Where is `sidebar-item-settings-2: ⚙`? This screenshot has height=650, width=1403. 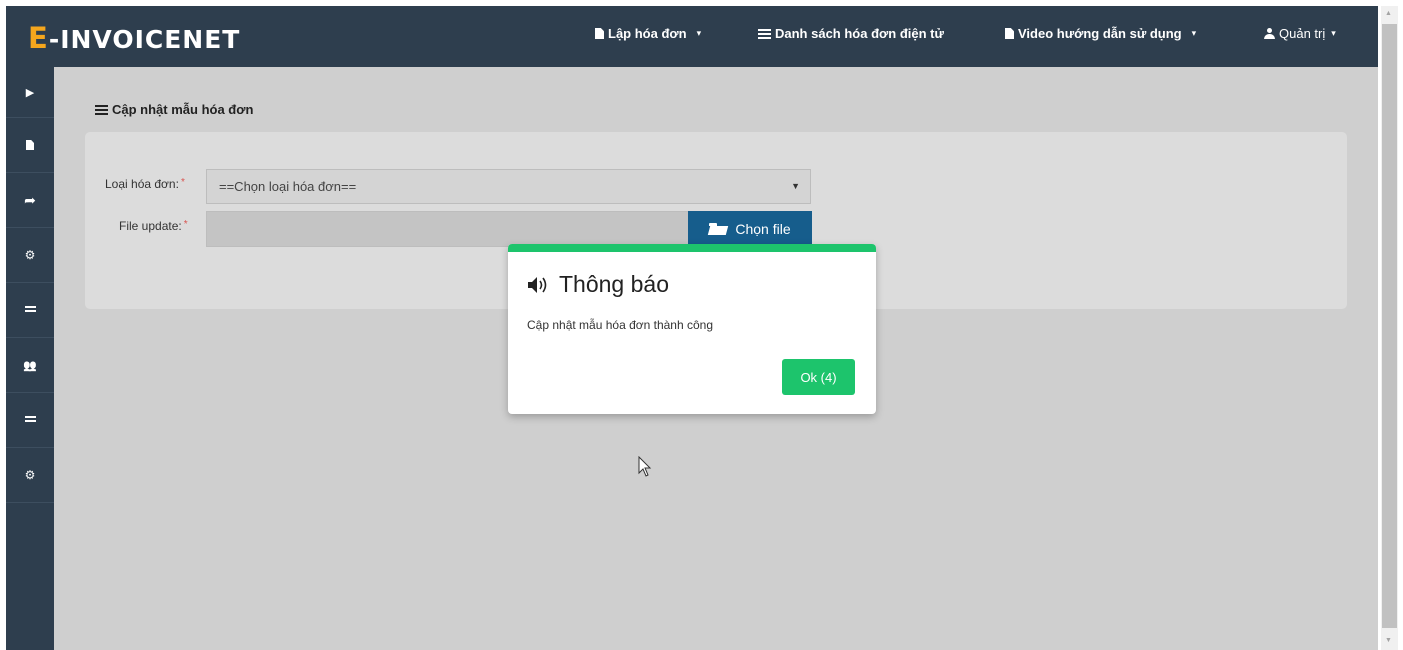
sidebar-item-settings-2: ⚙ is located at coordinates (30, 475).